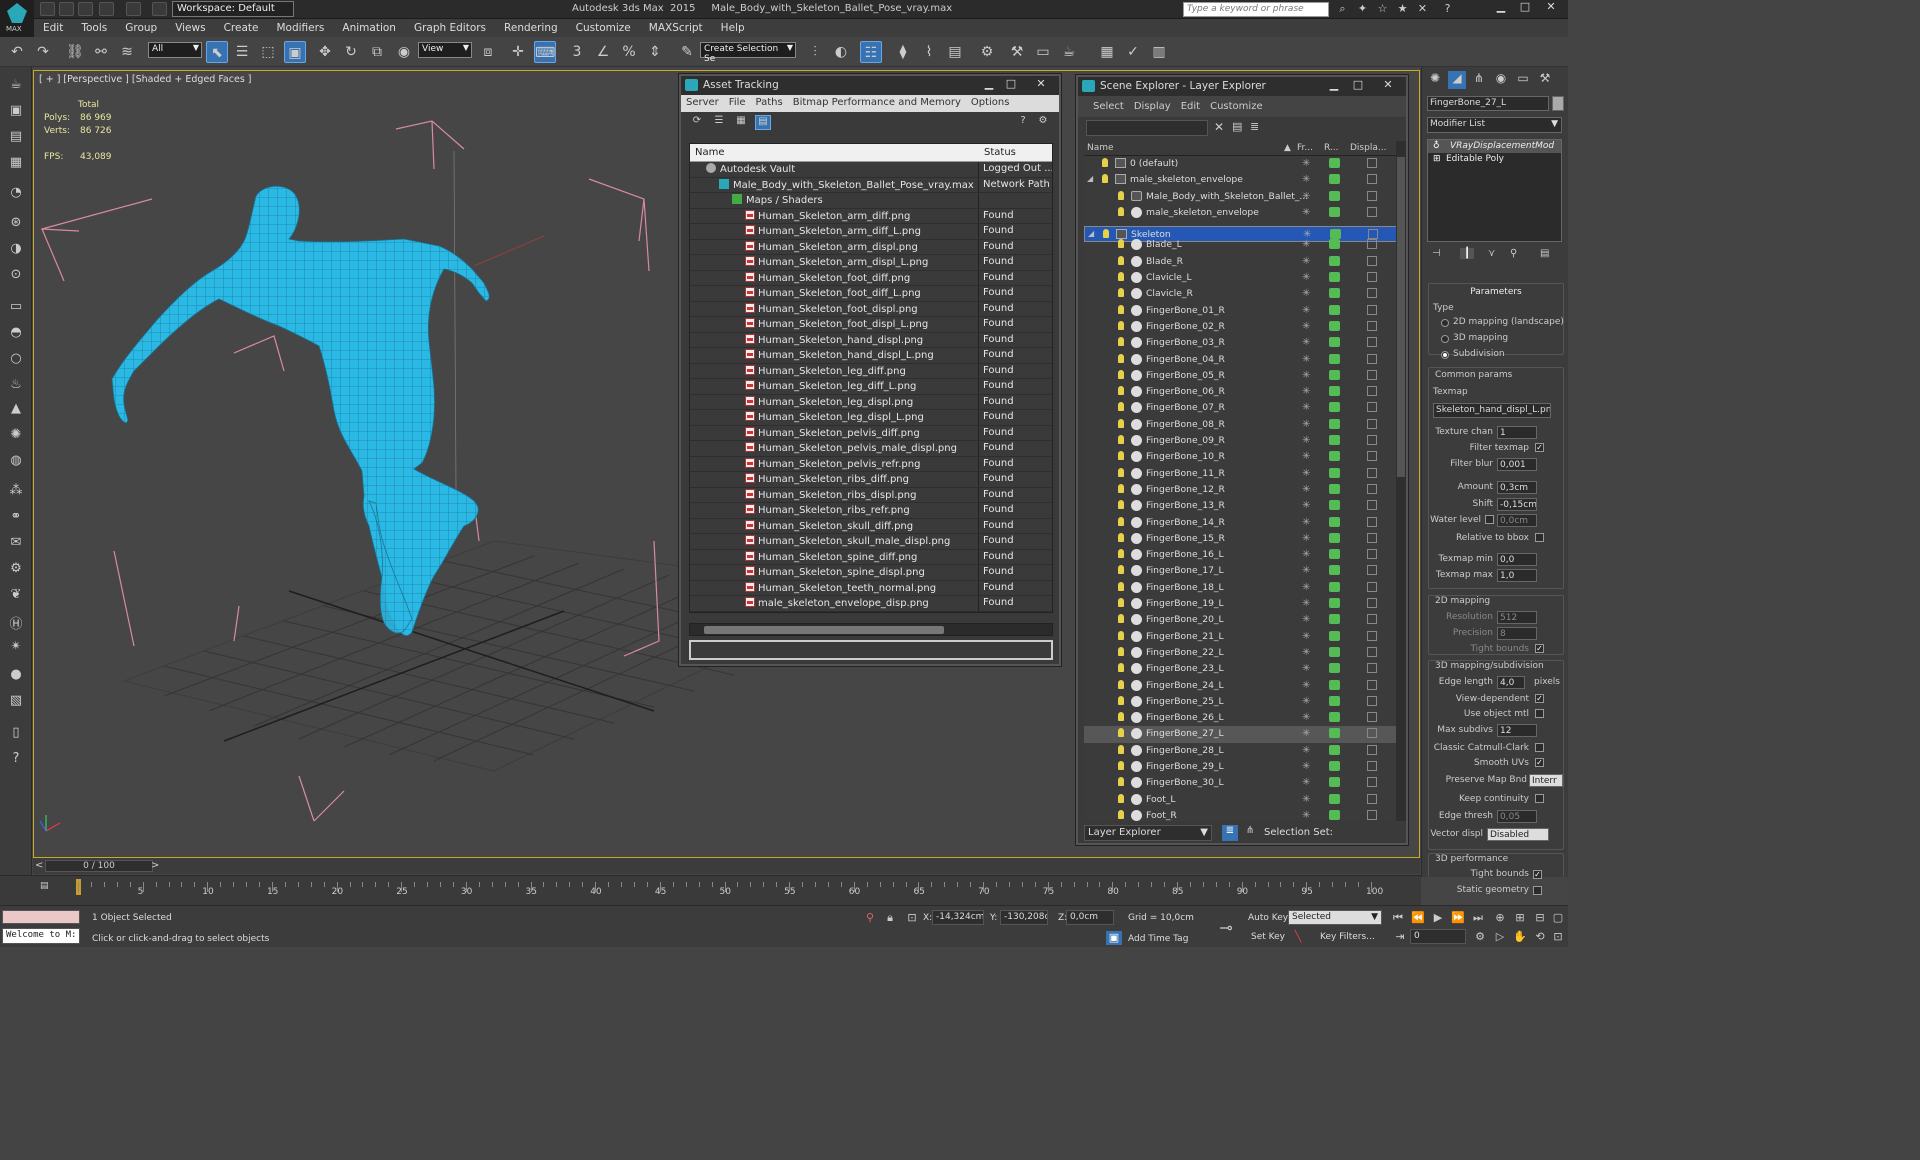 This screenshot has height=1160, width=1920. I want to click on previous-frame-icon: <, so click(39, 865).